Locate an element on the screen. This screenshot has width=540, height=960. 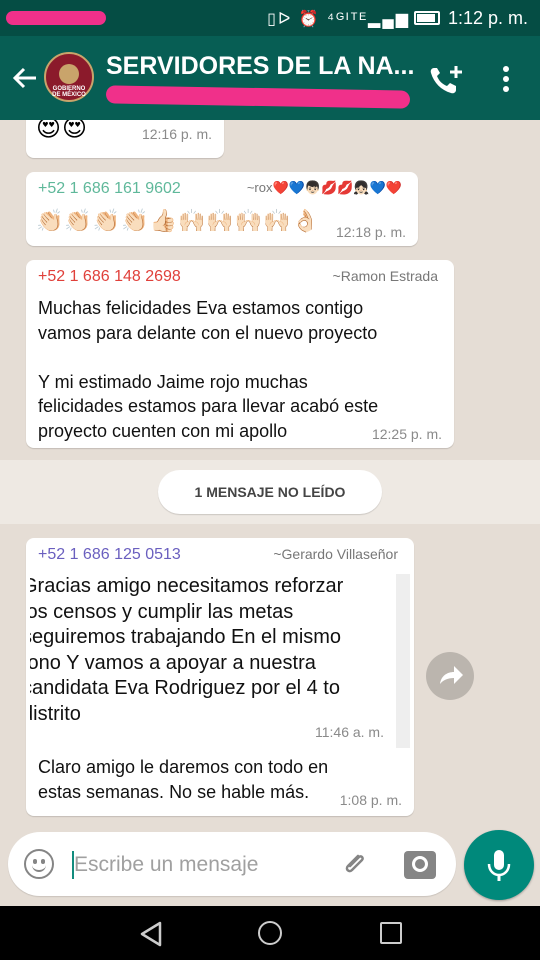
status-icons: ▯ᐅ ⏰ ⁴ᴳᴵᵀᴱ▂▄▆ is located at coordinates (338, 19).